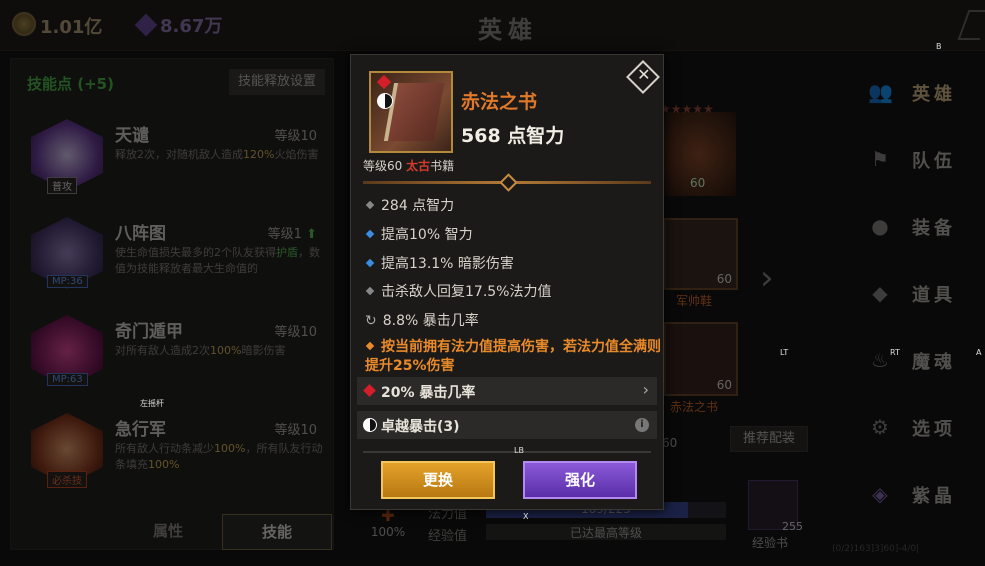  I want to click on reroll-icon: ↻, so click(371, 321).